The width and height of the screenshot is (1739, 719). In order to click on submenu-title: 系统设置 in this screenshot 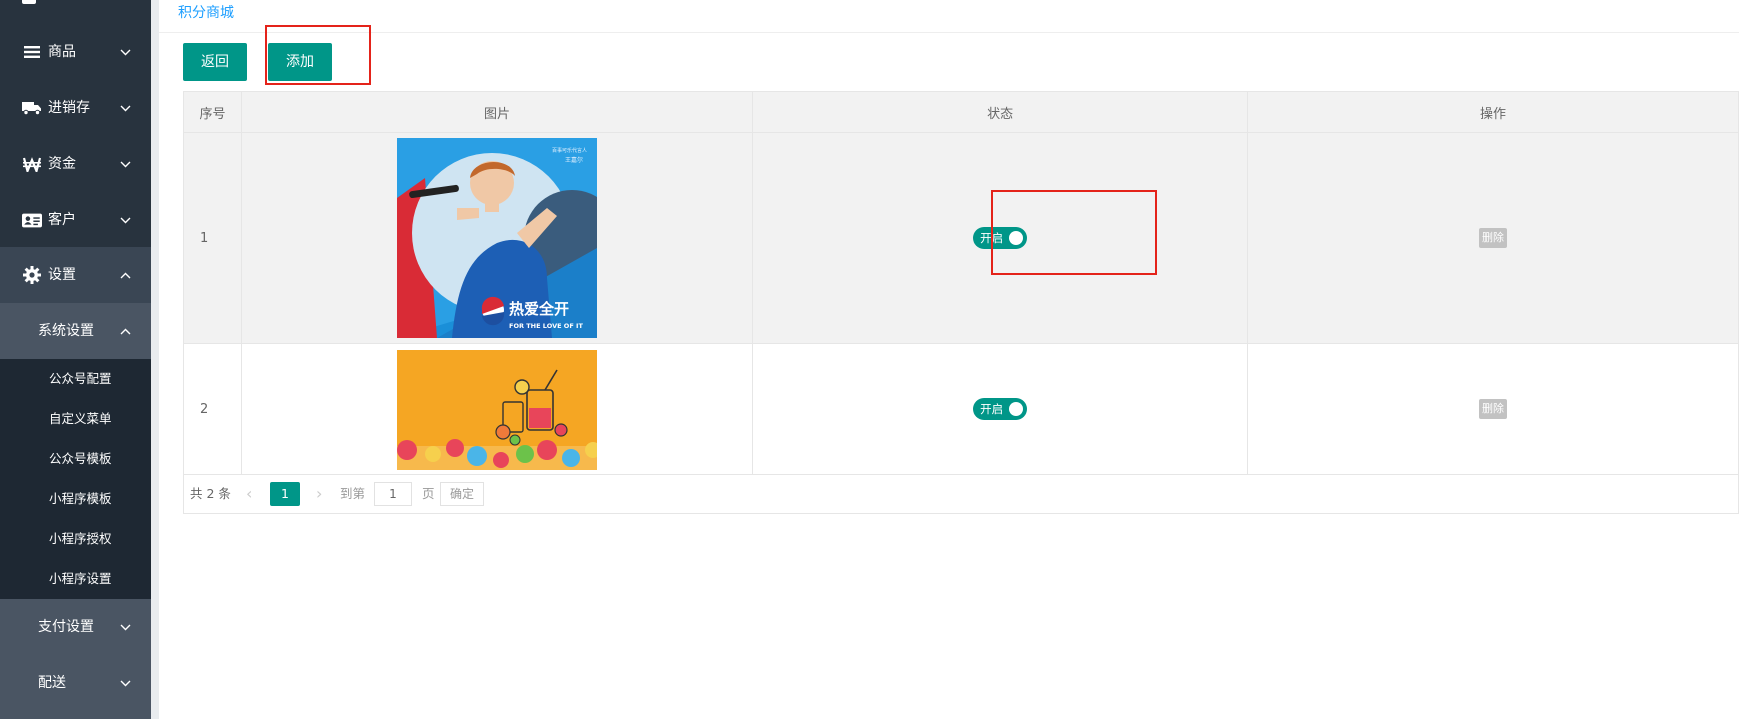, I will do `click(66, 331)`.